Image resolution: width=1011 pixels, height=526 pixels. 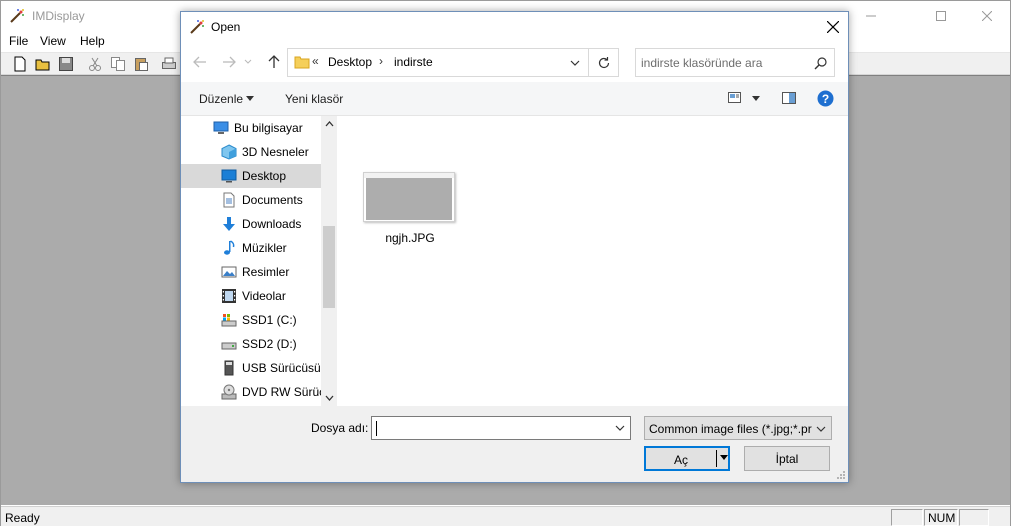 I want to click on navigation-scrollbar, so click(x=329, y=261).